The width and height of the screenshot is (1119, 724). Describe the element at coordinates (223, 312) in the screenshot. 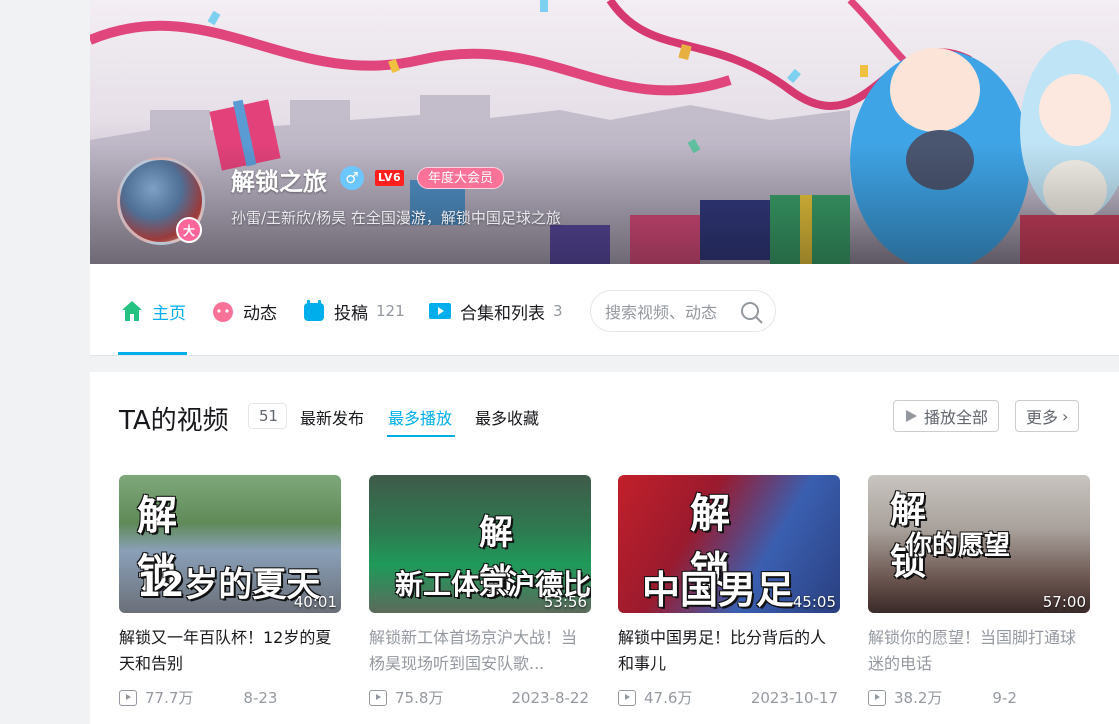

I see `dynamic-icon` at that location.